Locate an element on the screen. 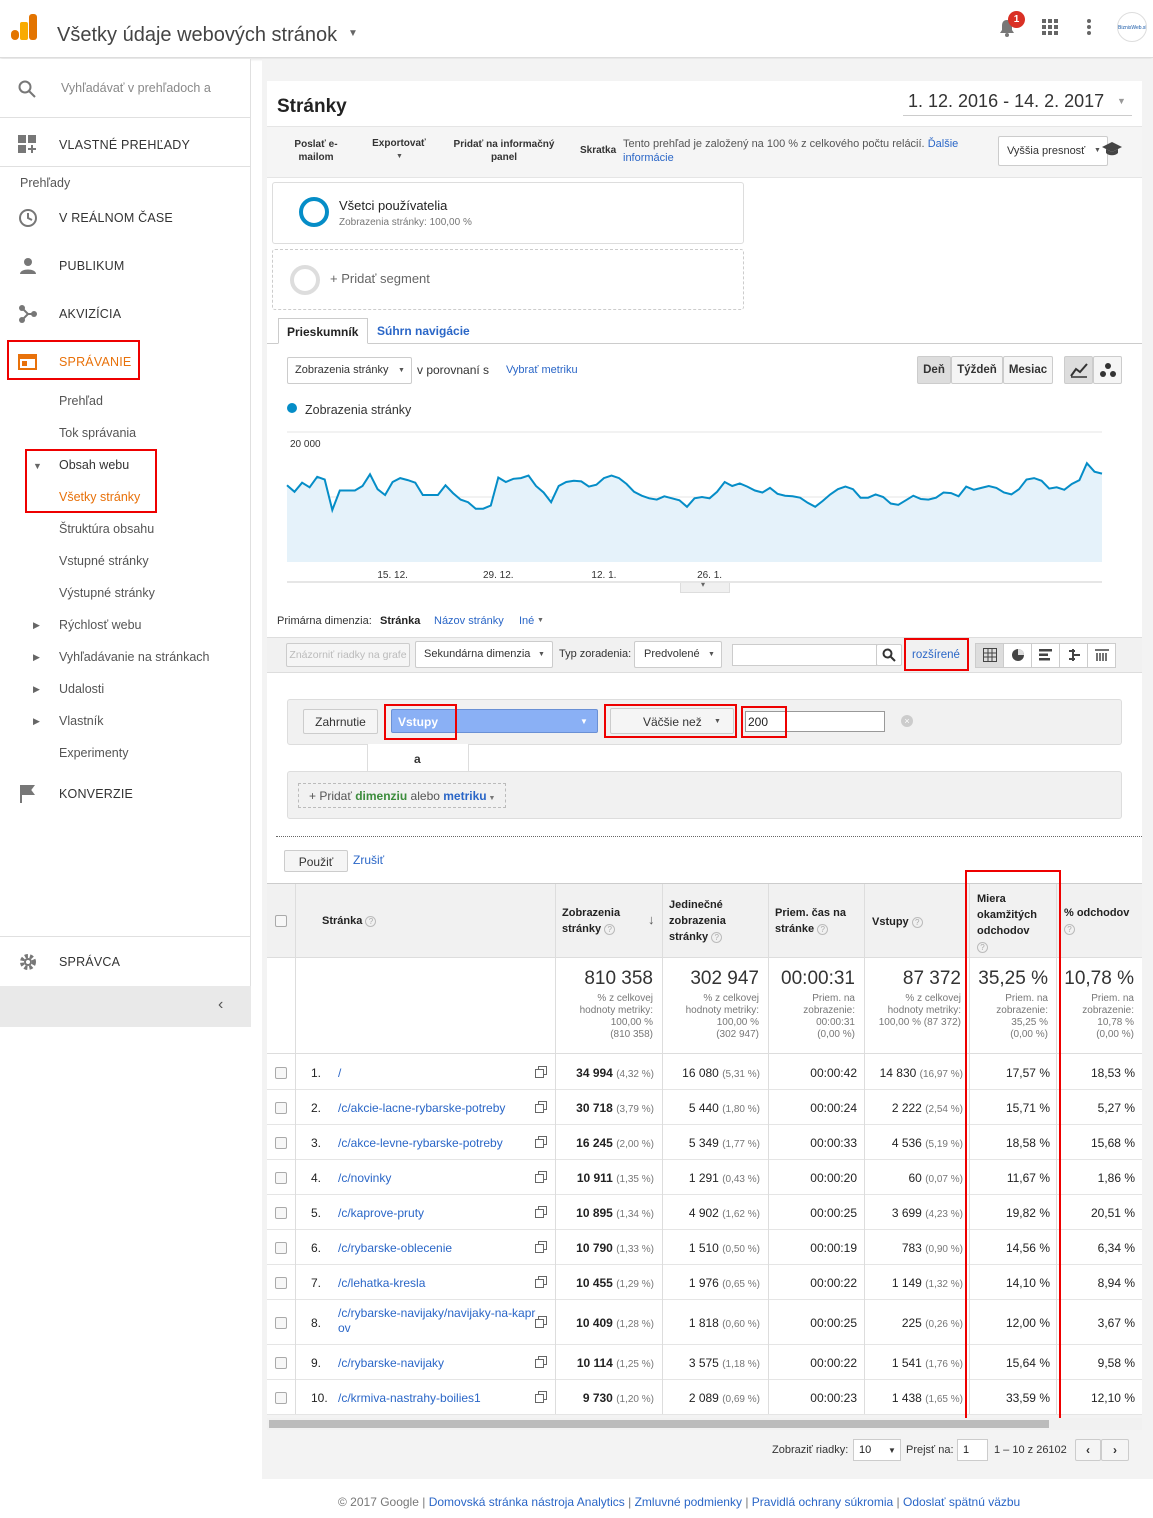  row-page-link: /c/lehatka-kresla is located at coordinates (438, 1283).